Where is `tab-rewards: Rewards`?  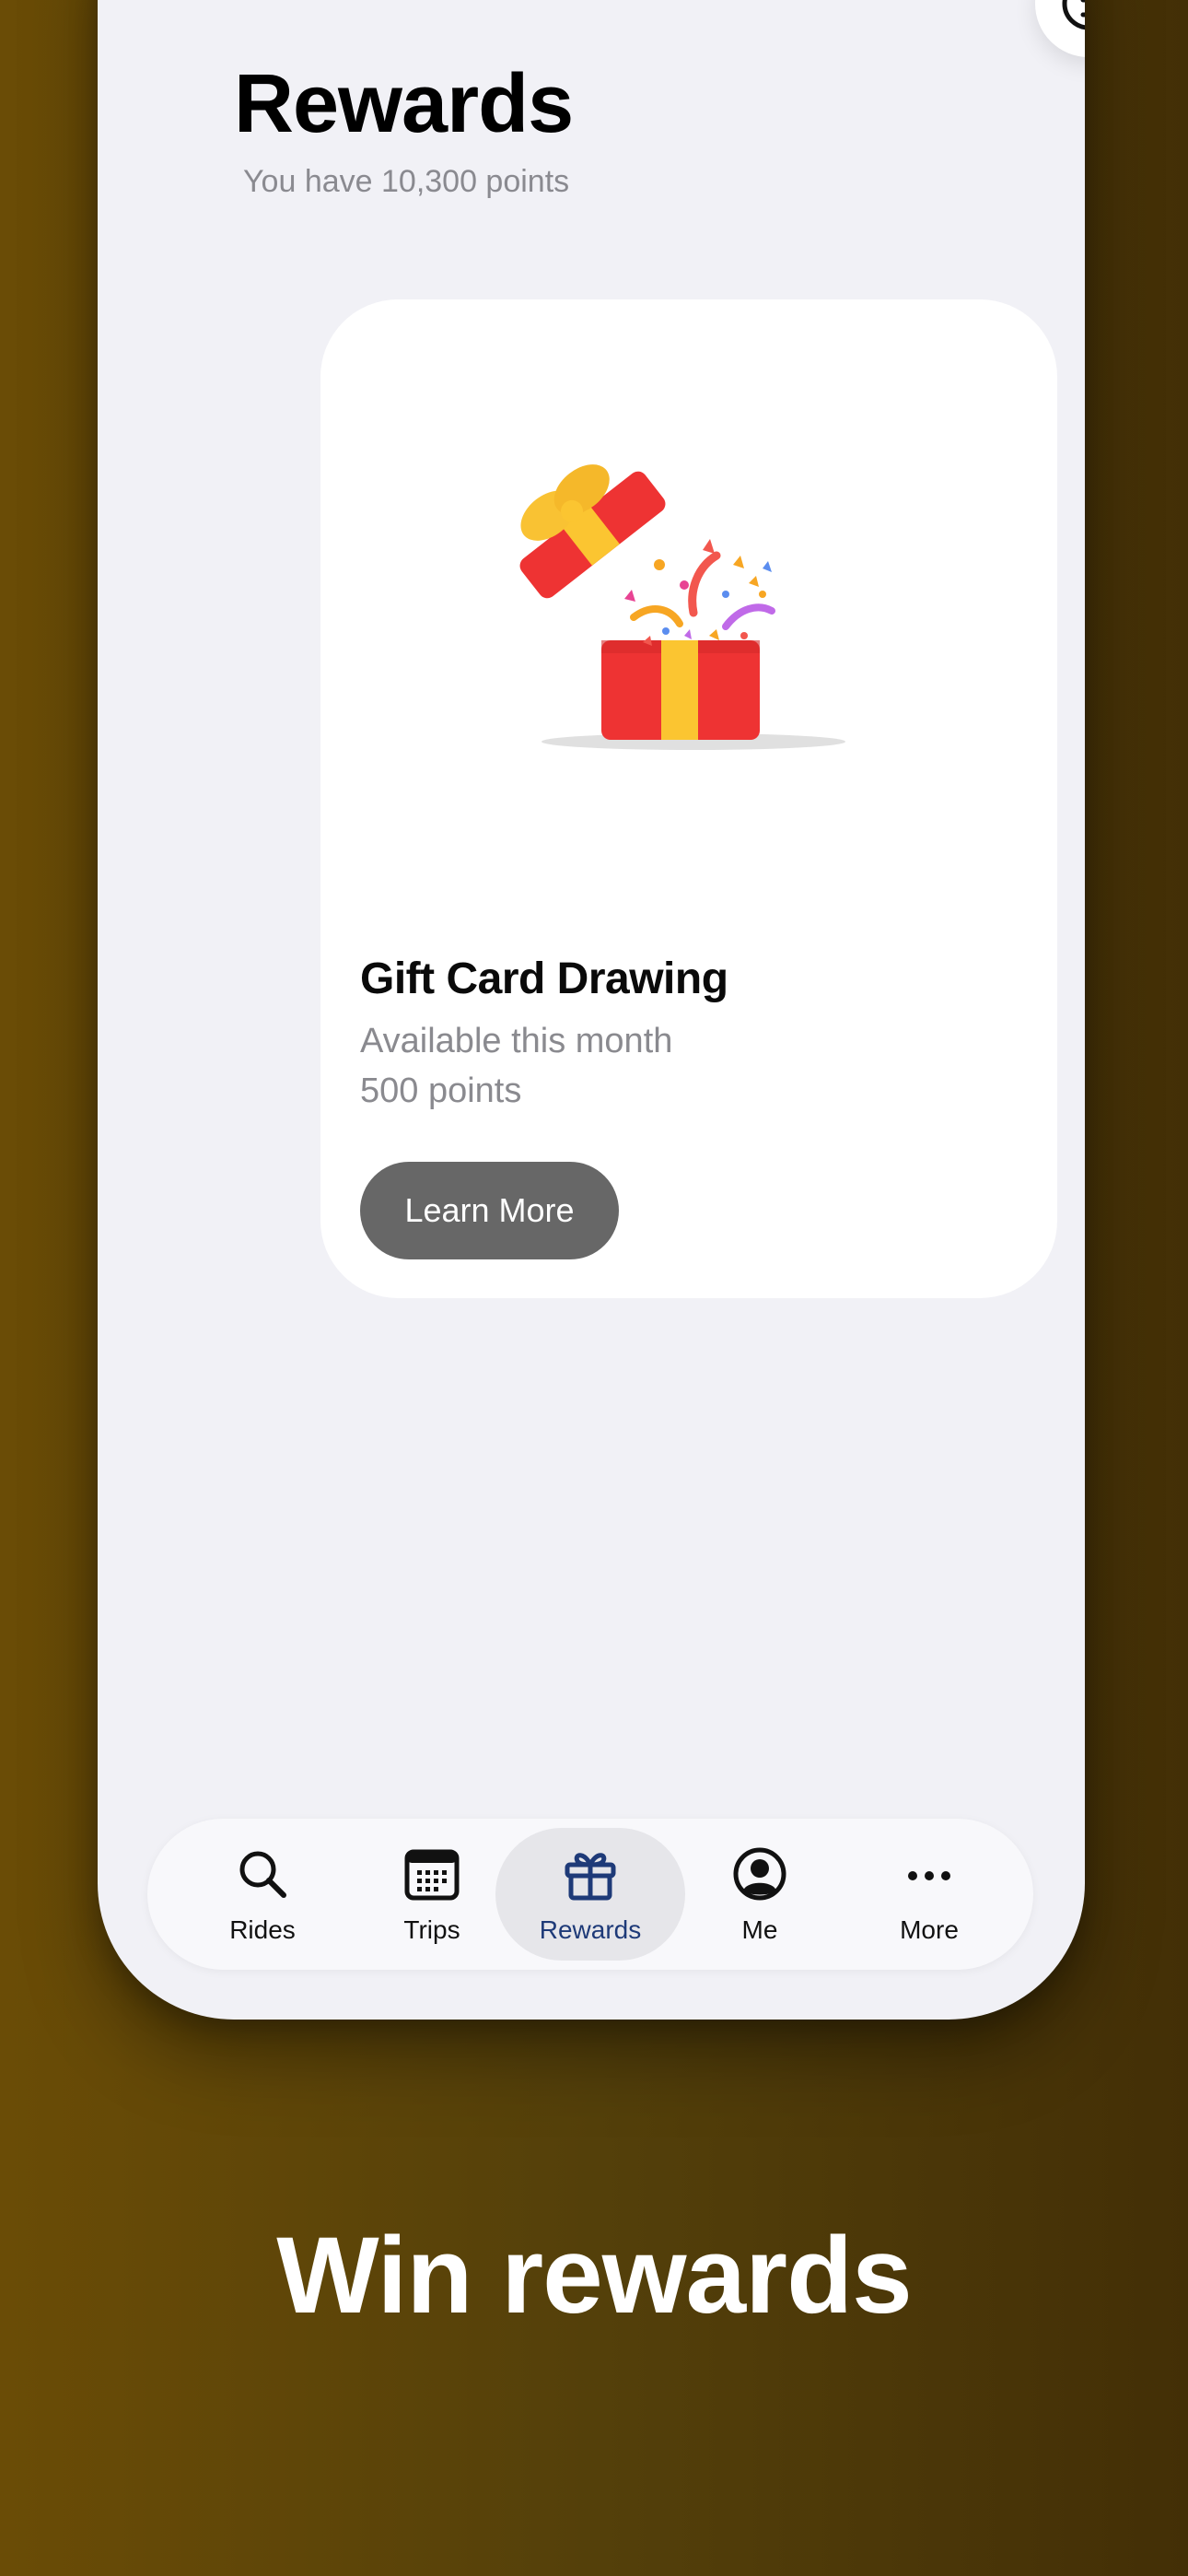
tab-rewards: Rewards is located at coordinates (590, 1894).